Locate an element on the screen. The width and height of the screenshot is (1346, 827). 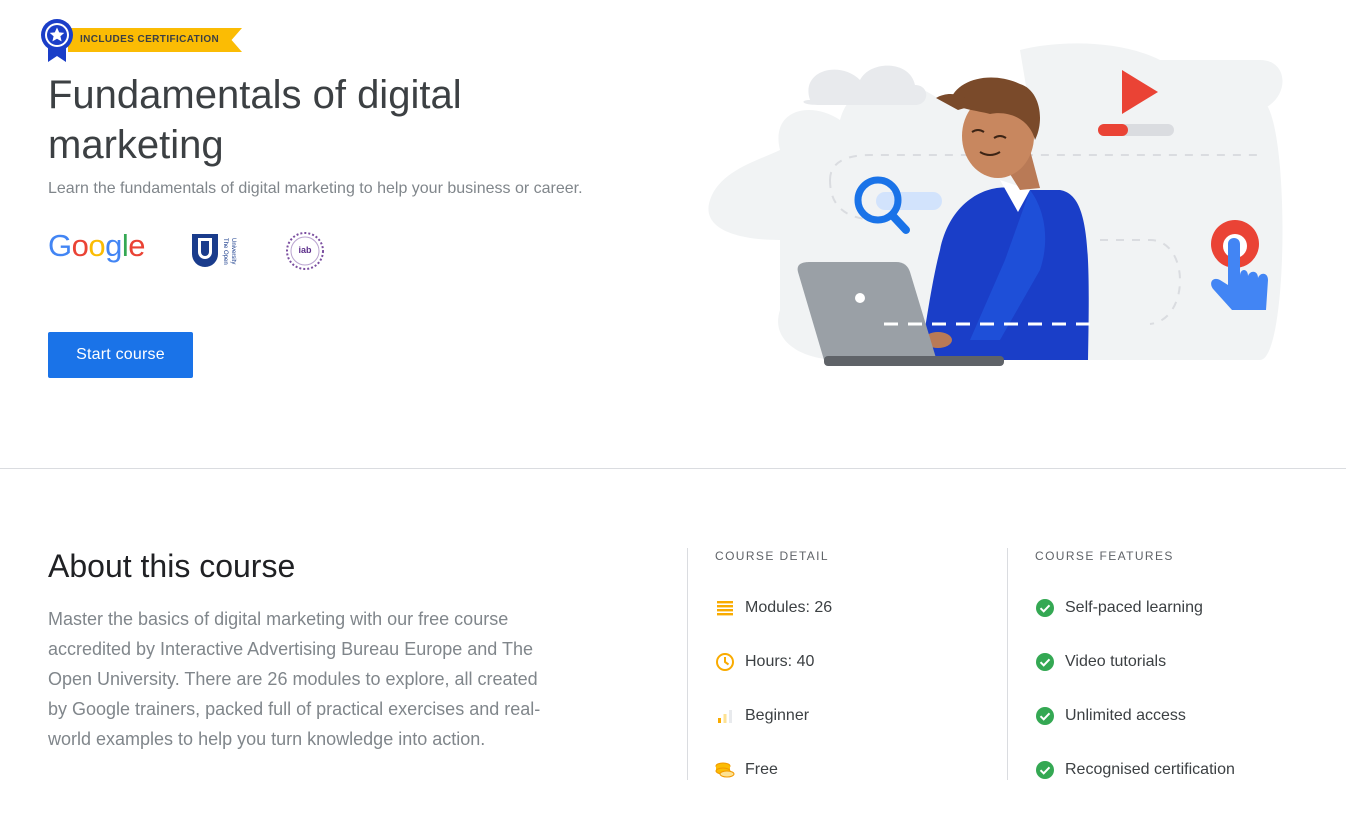
svg-text: iab is located at coordinates (305, 250).